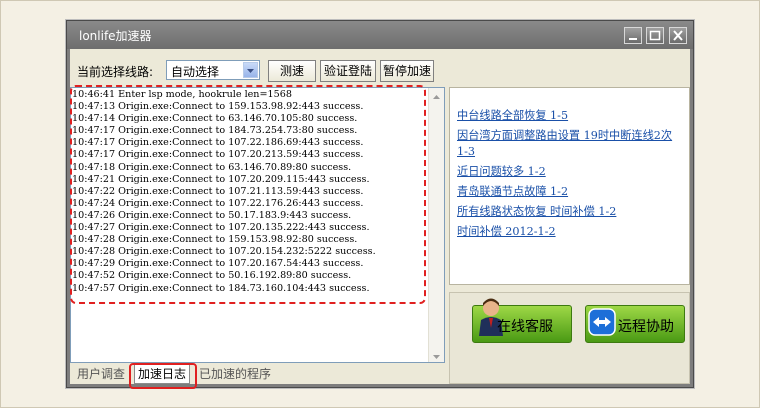  What do you see at coordinates (646, 327) in the screenshot?
I see `remote-assist-label: 远程协助` at bounding box center [646, 327].